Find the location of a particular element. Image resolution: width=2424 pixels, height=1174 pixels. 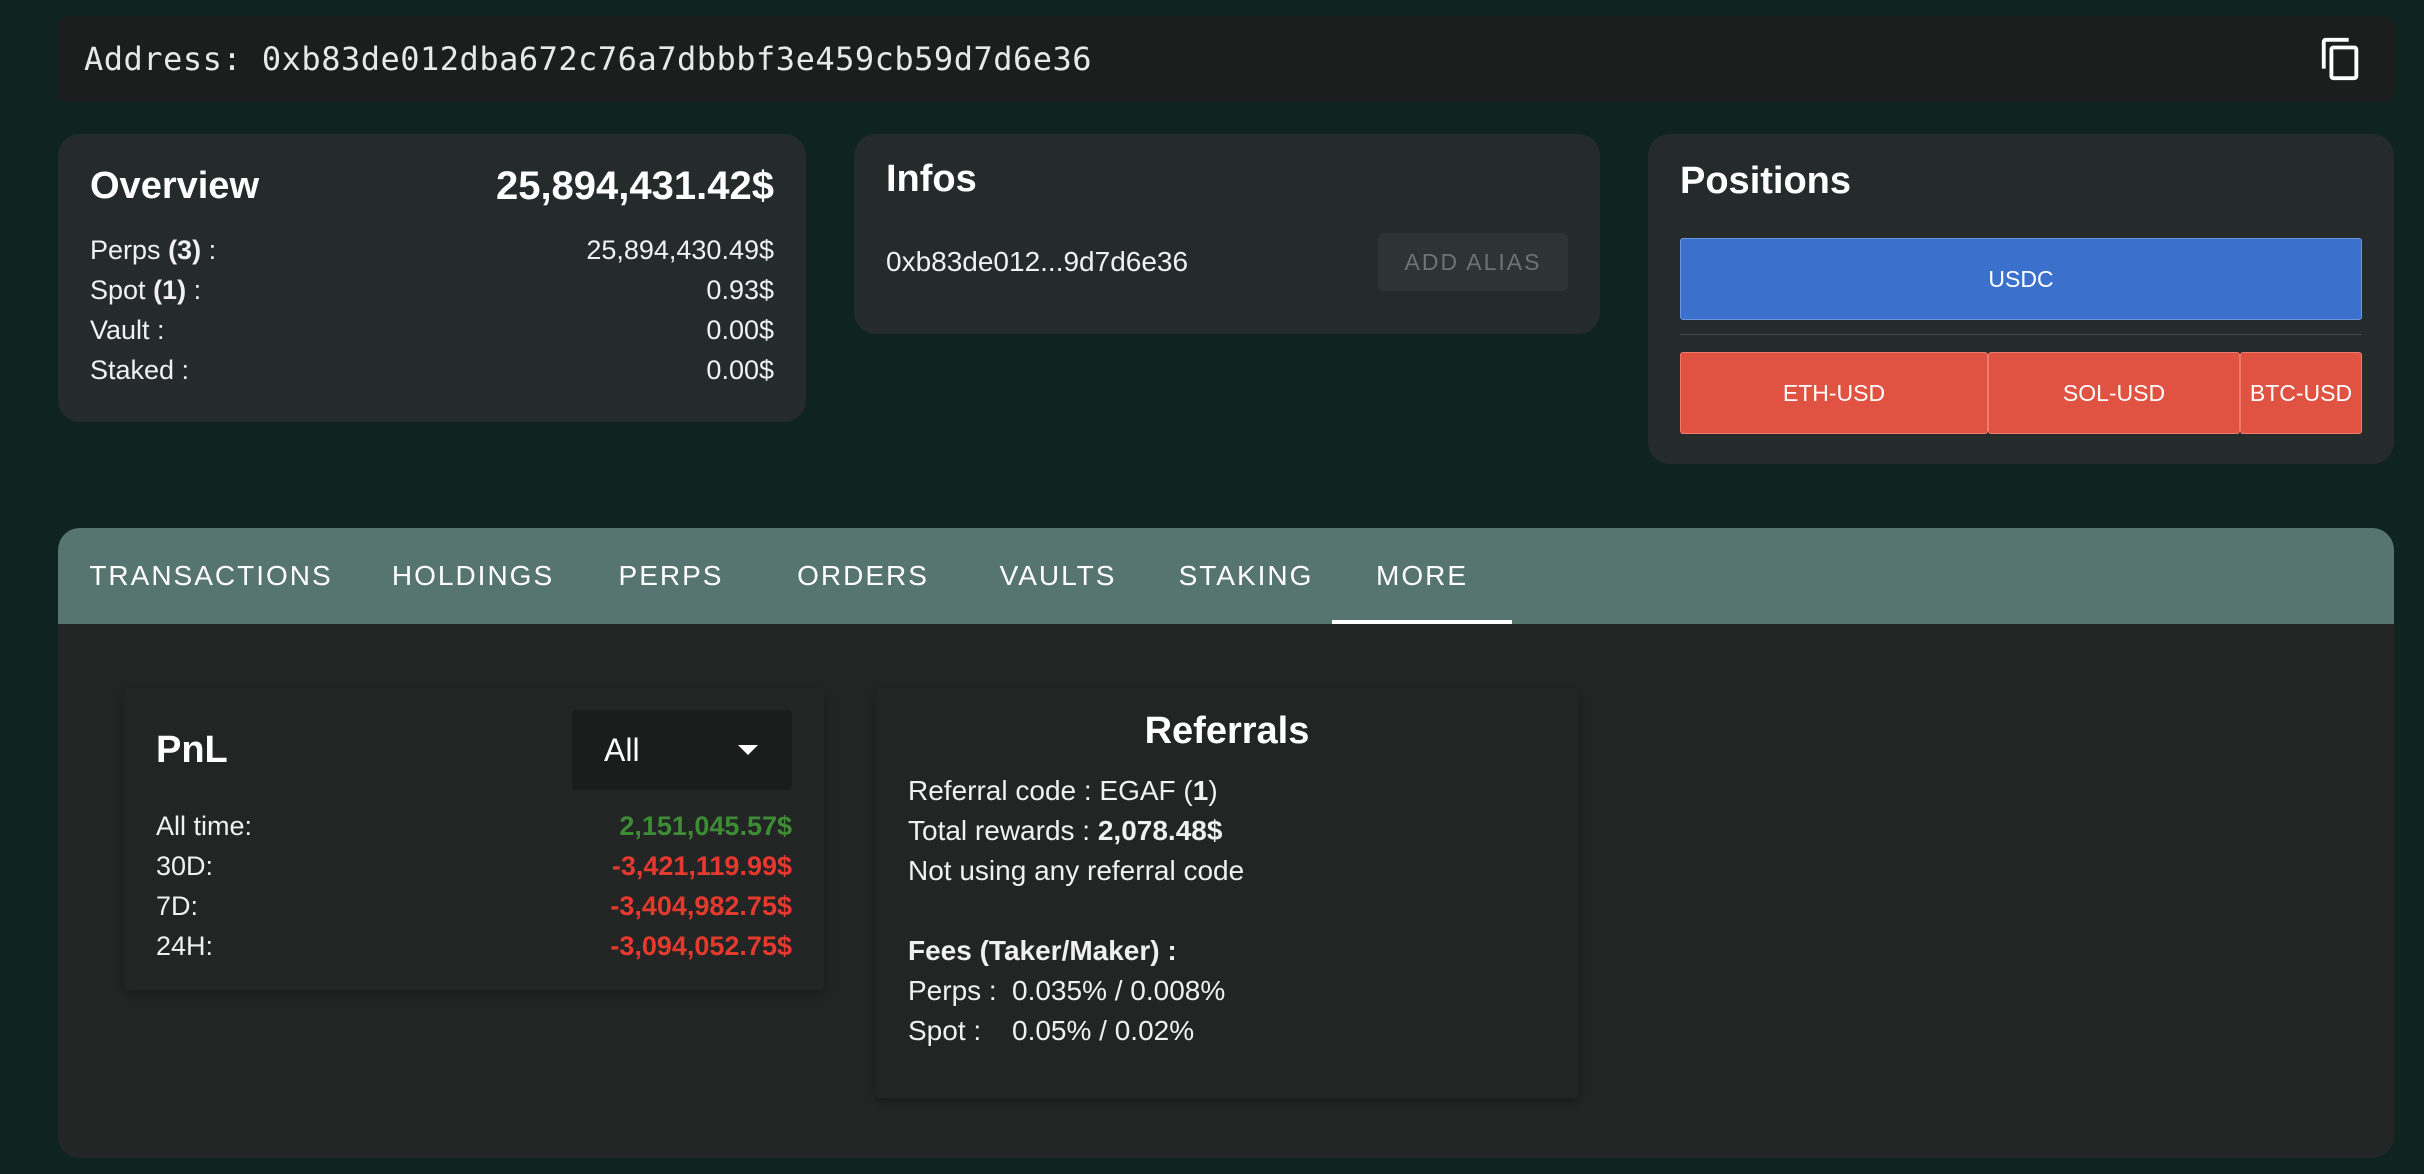

fee-value: 0.035% / 0.008% is located at coordinates (1119, 990).